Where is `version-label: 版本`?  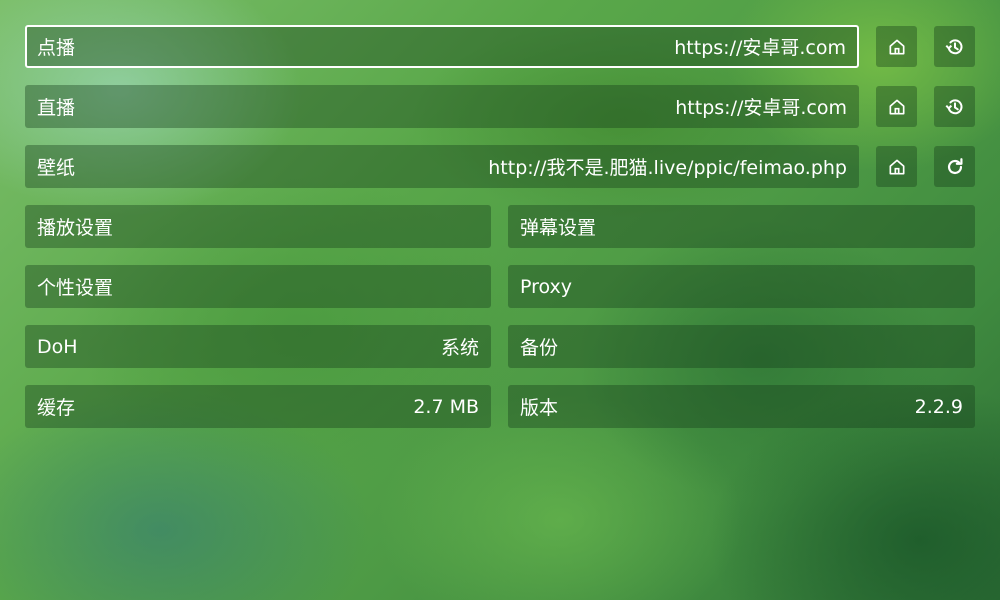
version-label: 版本 is located at coordinates (539, 408).